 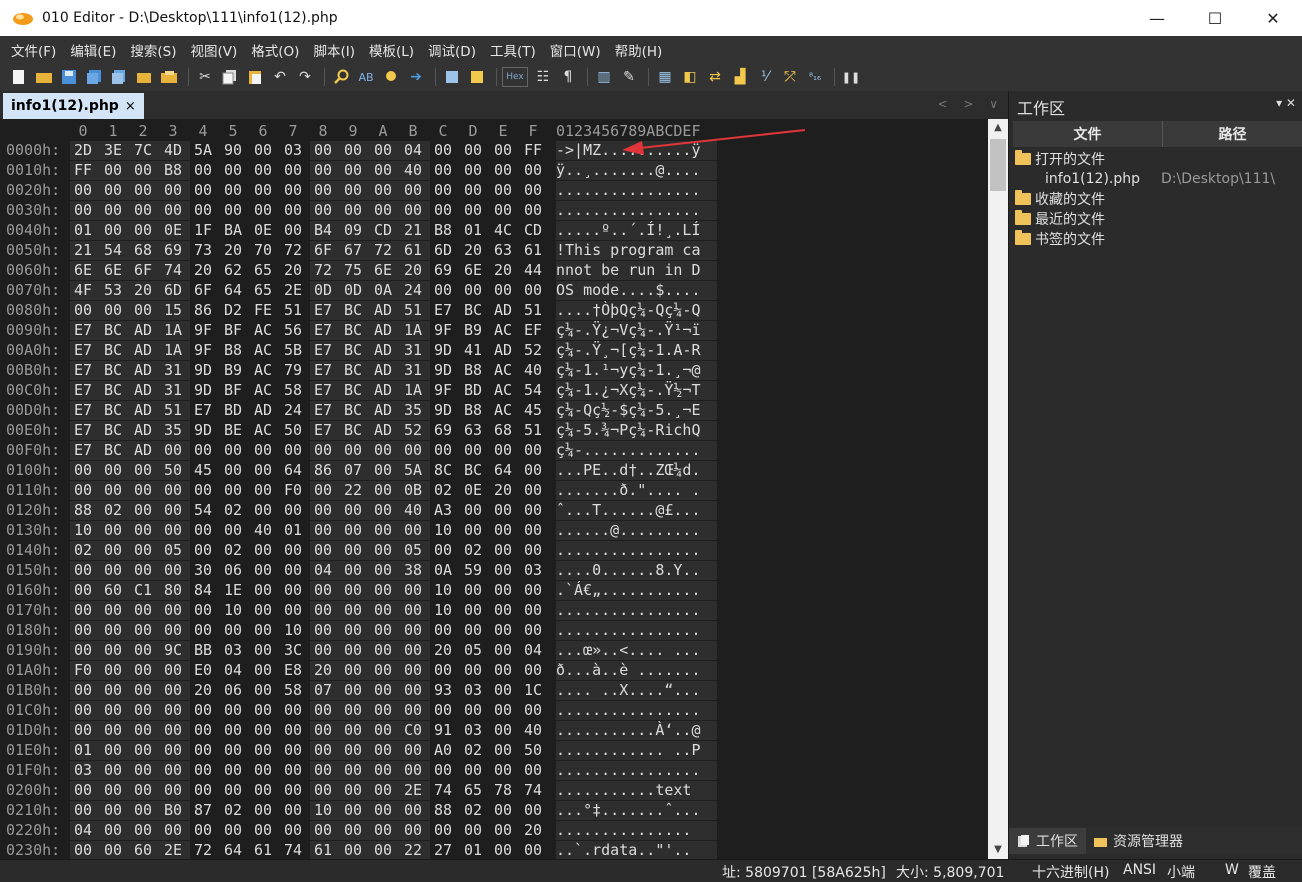 I want to click on hex-byte: 88, so click(x=443, y=810).